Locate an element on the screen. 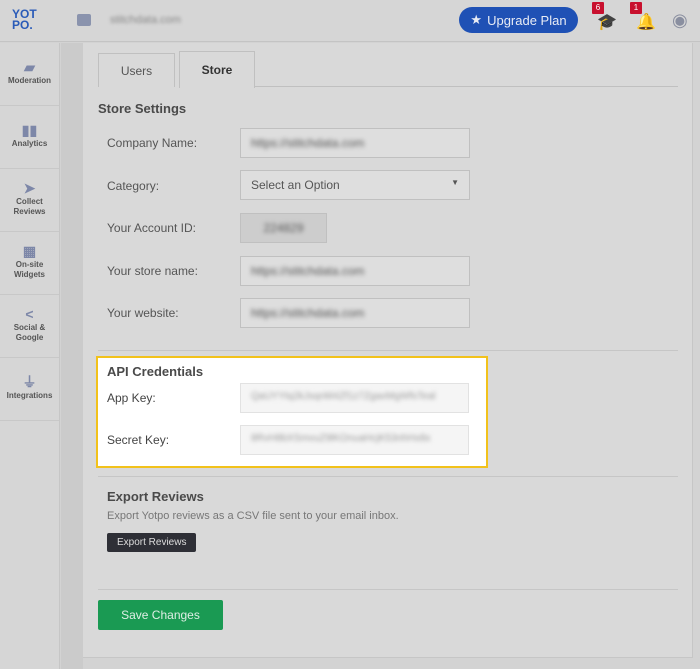 This screenshot has width=700, height=669. store-settings-title: Store Settings is located at coordinates (142, 108).